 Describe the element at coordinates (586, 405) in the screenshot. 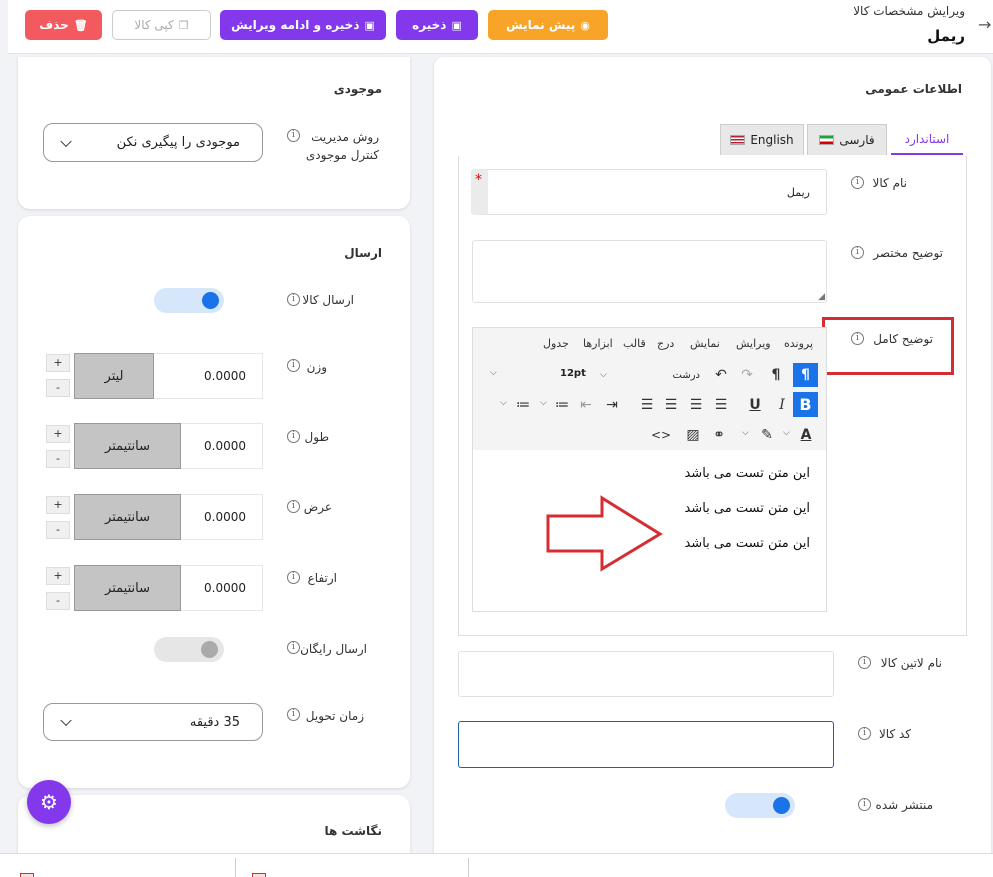

I see `outdent-icon: ⇤` at that location.